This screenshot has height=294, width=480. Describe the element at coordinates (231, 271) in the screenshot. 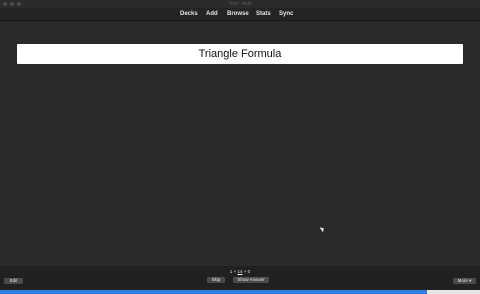

I see `new-count: 1` at that location.